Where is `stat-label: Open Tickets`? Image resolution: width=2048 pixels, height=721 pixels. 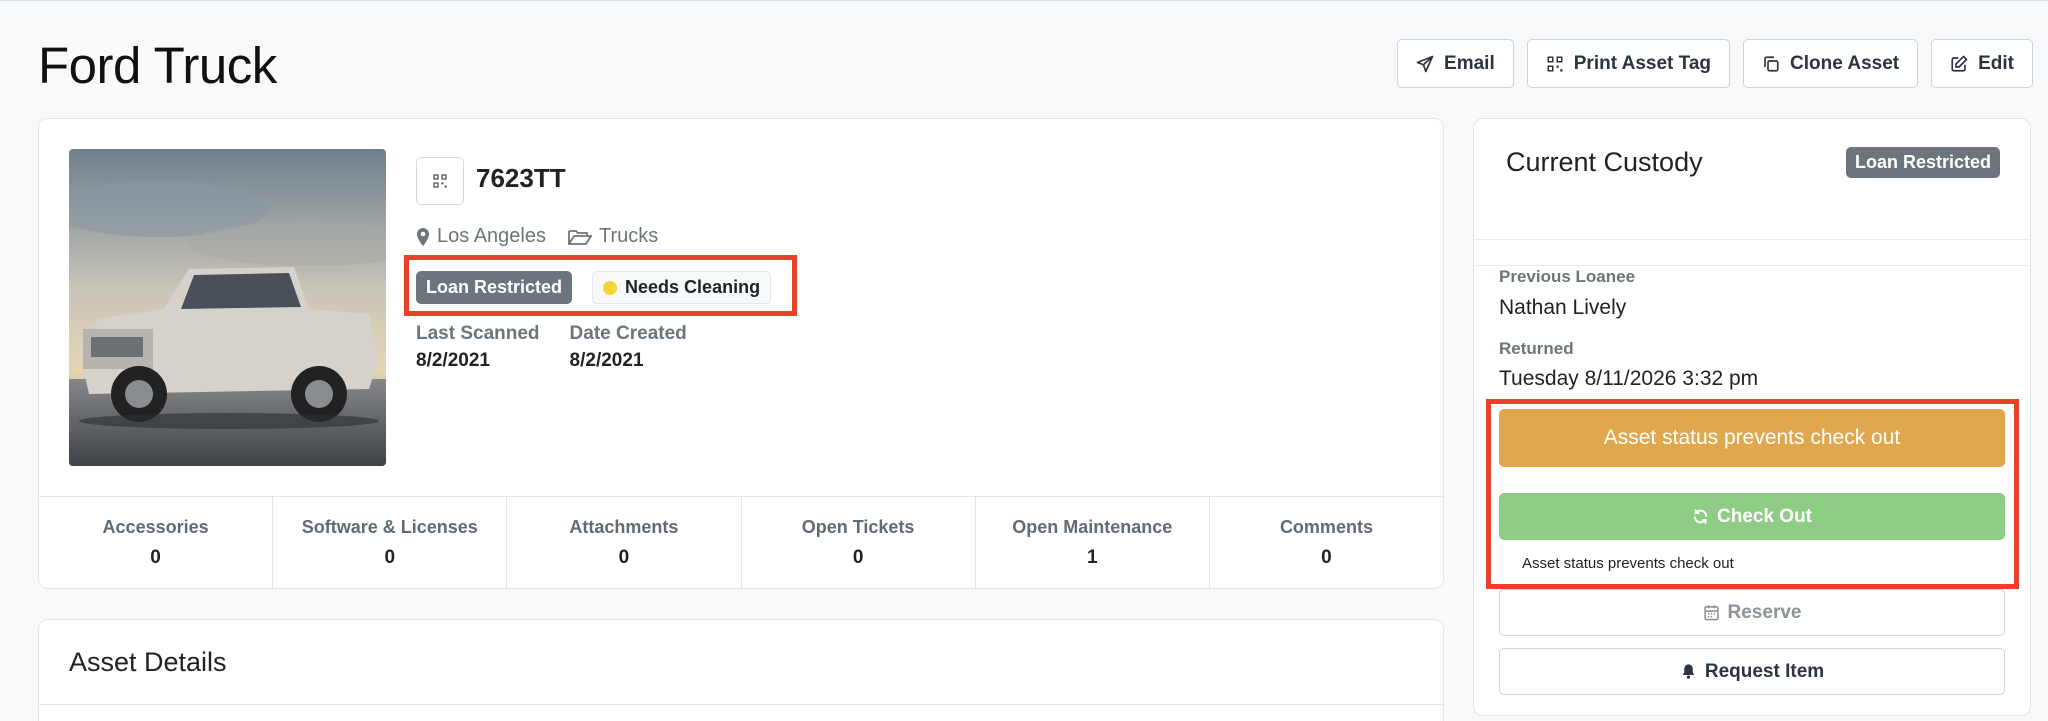 stat-label: Open Tickets is located at coordinates (858, 527).